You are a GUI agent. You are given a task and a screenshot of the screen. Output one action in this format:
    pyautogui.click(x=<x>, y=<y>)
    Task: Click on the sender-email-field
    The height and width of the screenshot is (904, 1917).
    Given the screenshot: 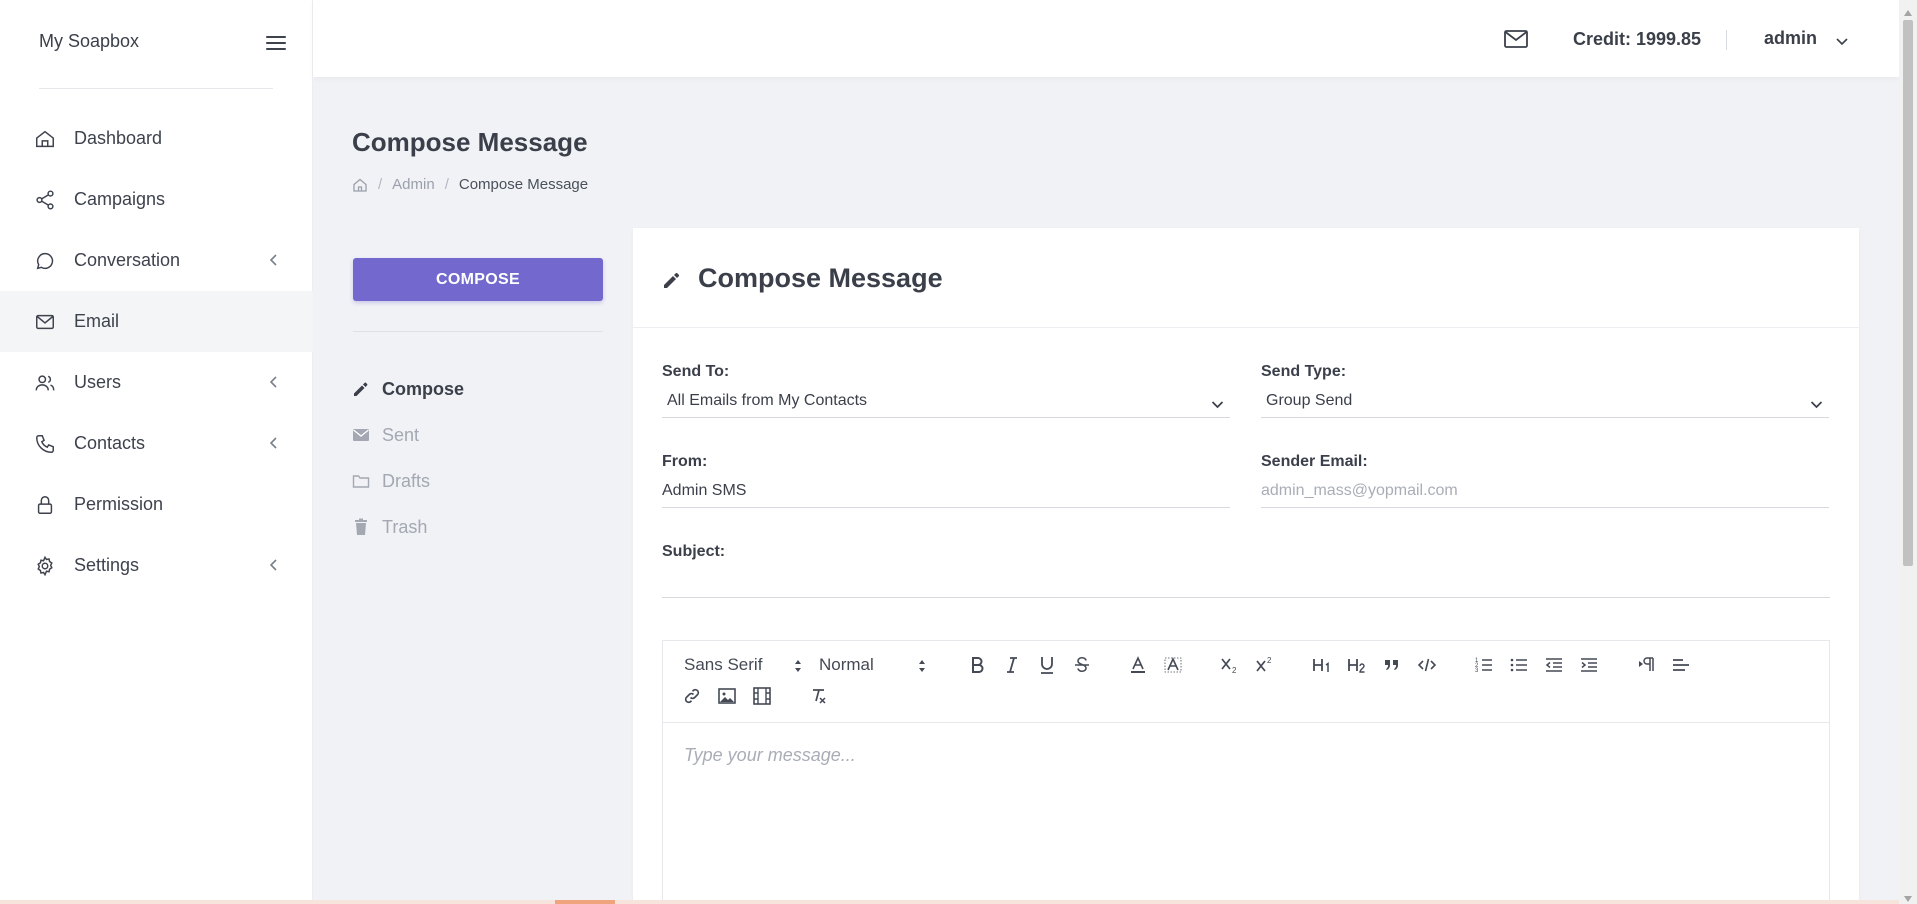 What is the action you would take?
    pyautogui.click(x=1545, y=491)
    